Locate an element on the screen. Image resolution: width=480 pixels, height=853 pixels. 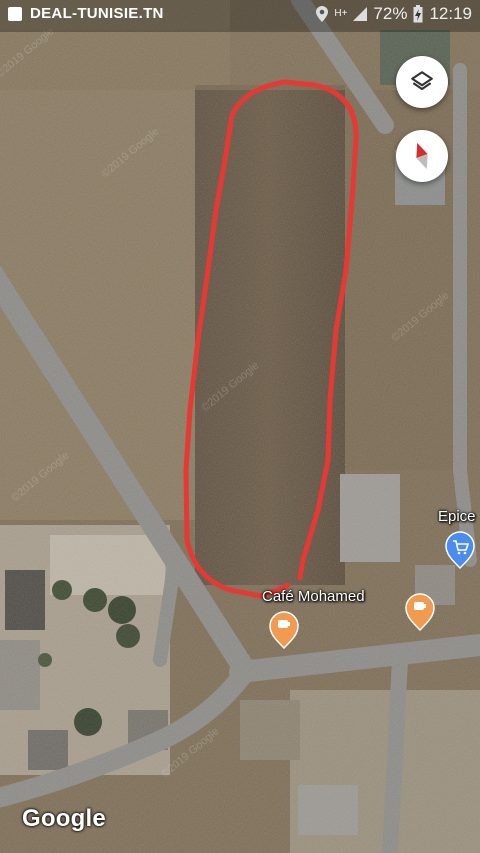
location-icon is located at coordinates (322, 14).